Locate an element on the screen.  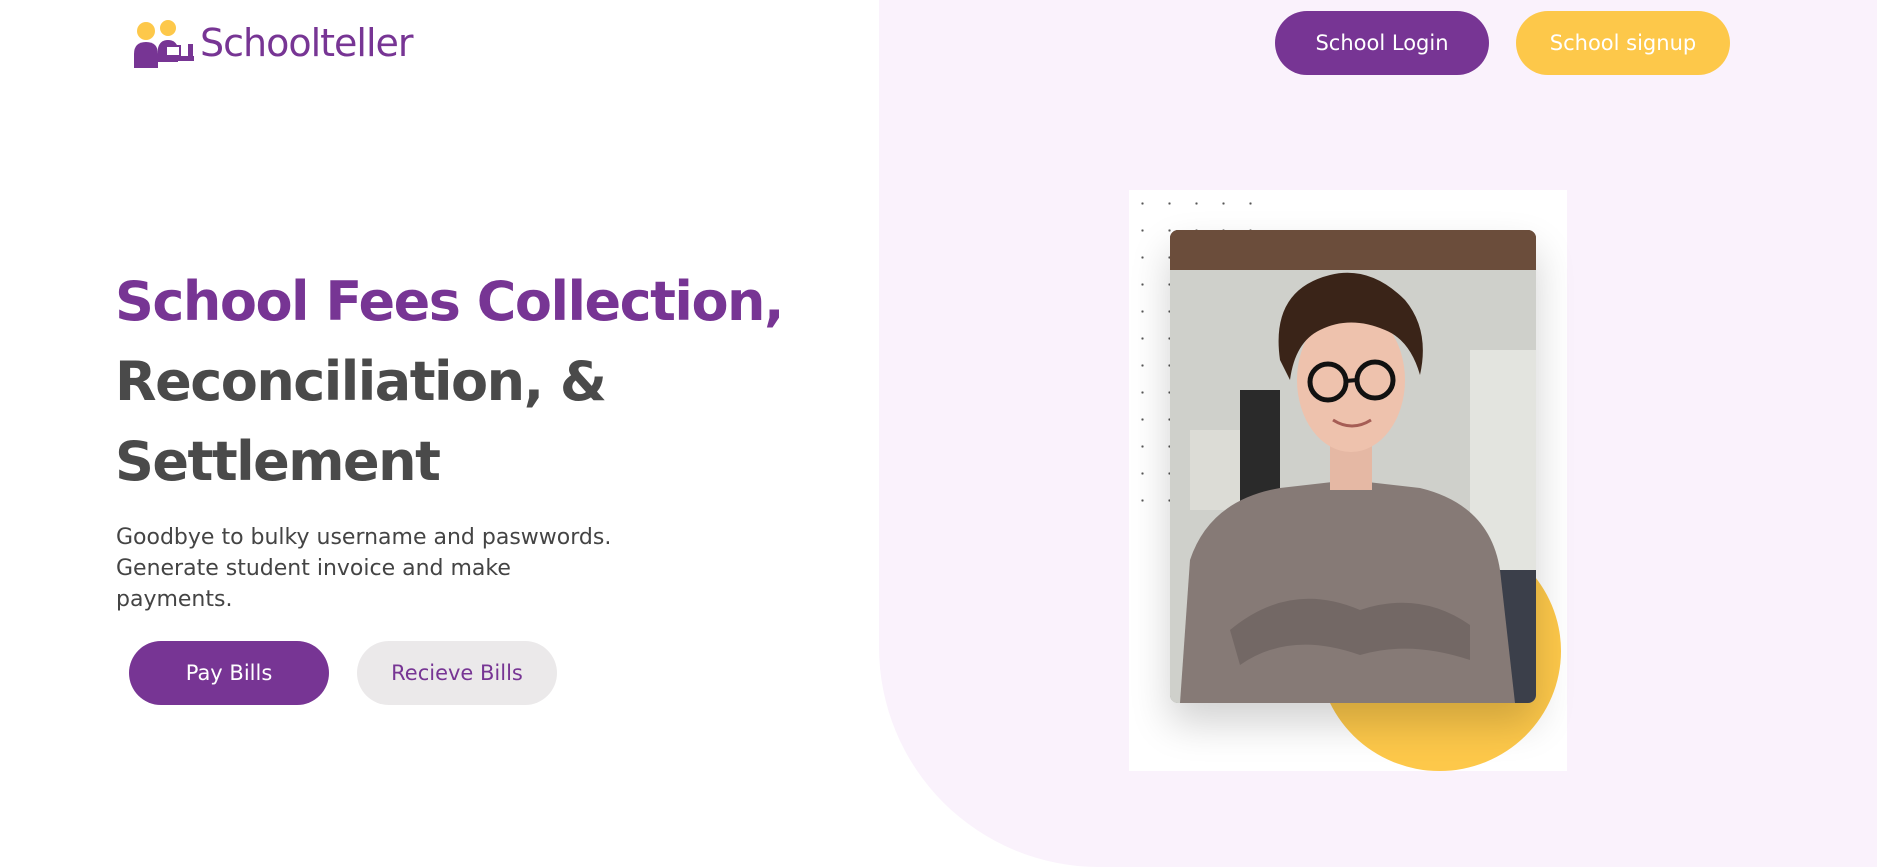
logo-people-icon is located at coordinates (164, 44).